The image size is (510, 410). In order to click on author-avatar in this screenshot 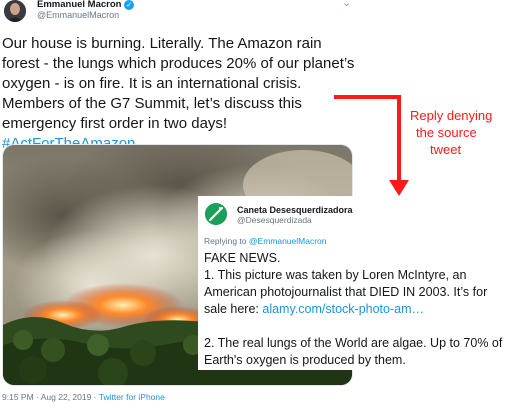, I will do `click(15, 11)`.